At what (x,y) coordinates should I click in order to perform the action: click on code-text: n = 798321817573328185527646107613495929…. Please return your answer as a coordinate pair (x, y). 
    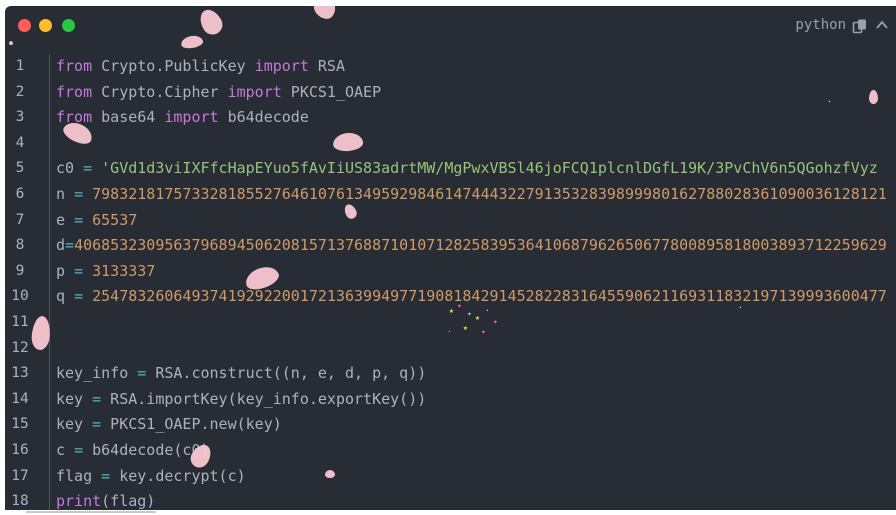
    Looking at the image, I should click on (471, 195).